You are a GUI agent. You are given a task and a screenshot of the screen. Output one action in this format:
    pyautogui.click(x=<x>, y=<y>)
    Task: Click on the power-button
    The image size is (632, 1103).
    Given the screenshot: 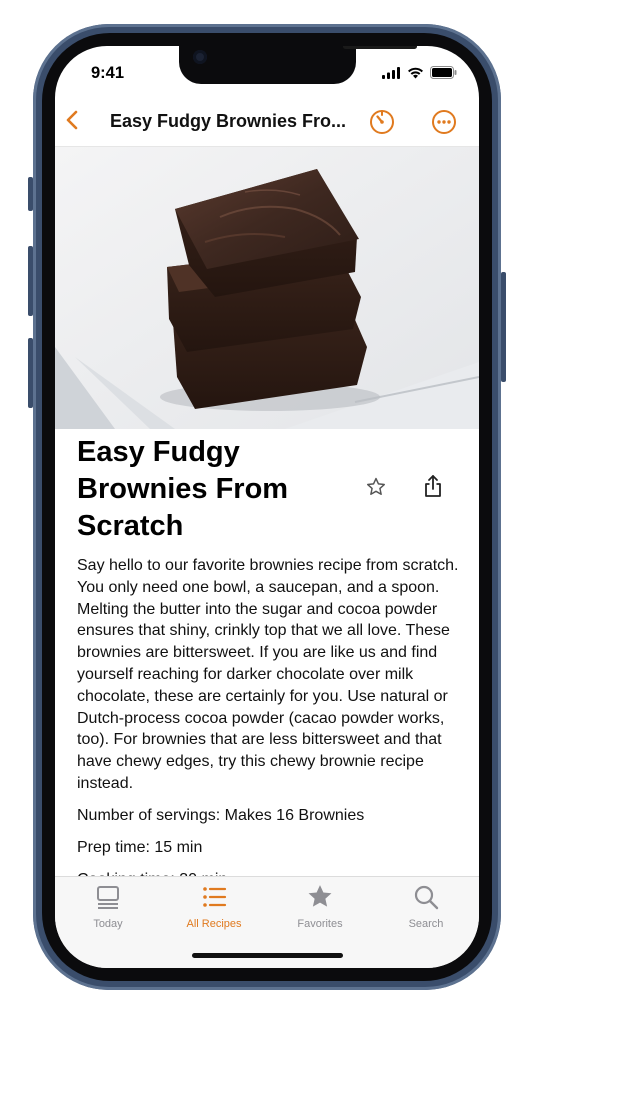 What is the action you would take?
    pyautogui.click(x=503, y=327)
    